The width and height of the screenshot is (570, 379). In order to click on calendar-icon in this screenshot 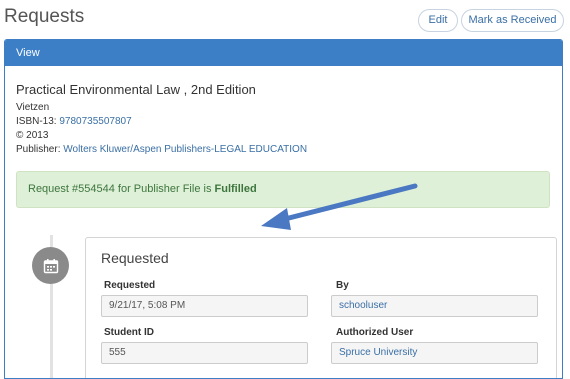, I will do `click(50, 265)`.